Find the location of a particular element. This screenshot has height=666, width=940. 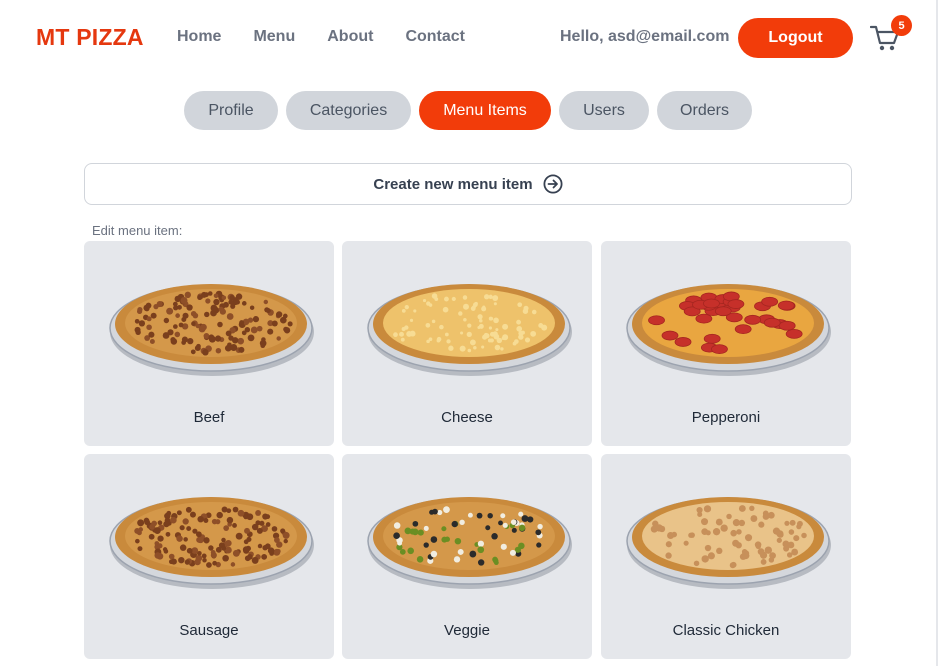

create-menu-item-button: Create new menu item is located at coordinates (468, 184).